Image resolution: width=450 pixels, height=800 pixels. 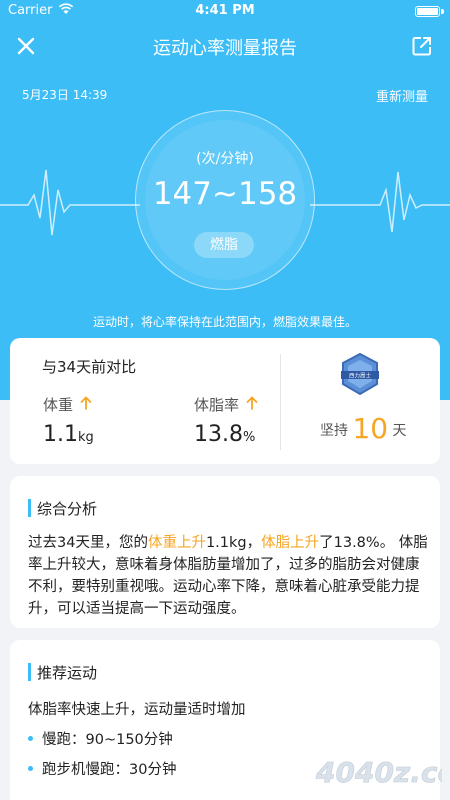 I want to click on card-divider, so click(x=280, y=402).